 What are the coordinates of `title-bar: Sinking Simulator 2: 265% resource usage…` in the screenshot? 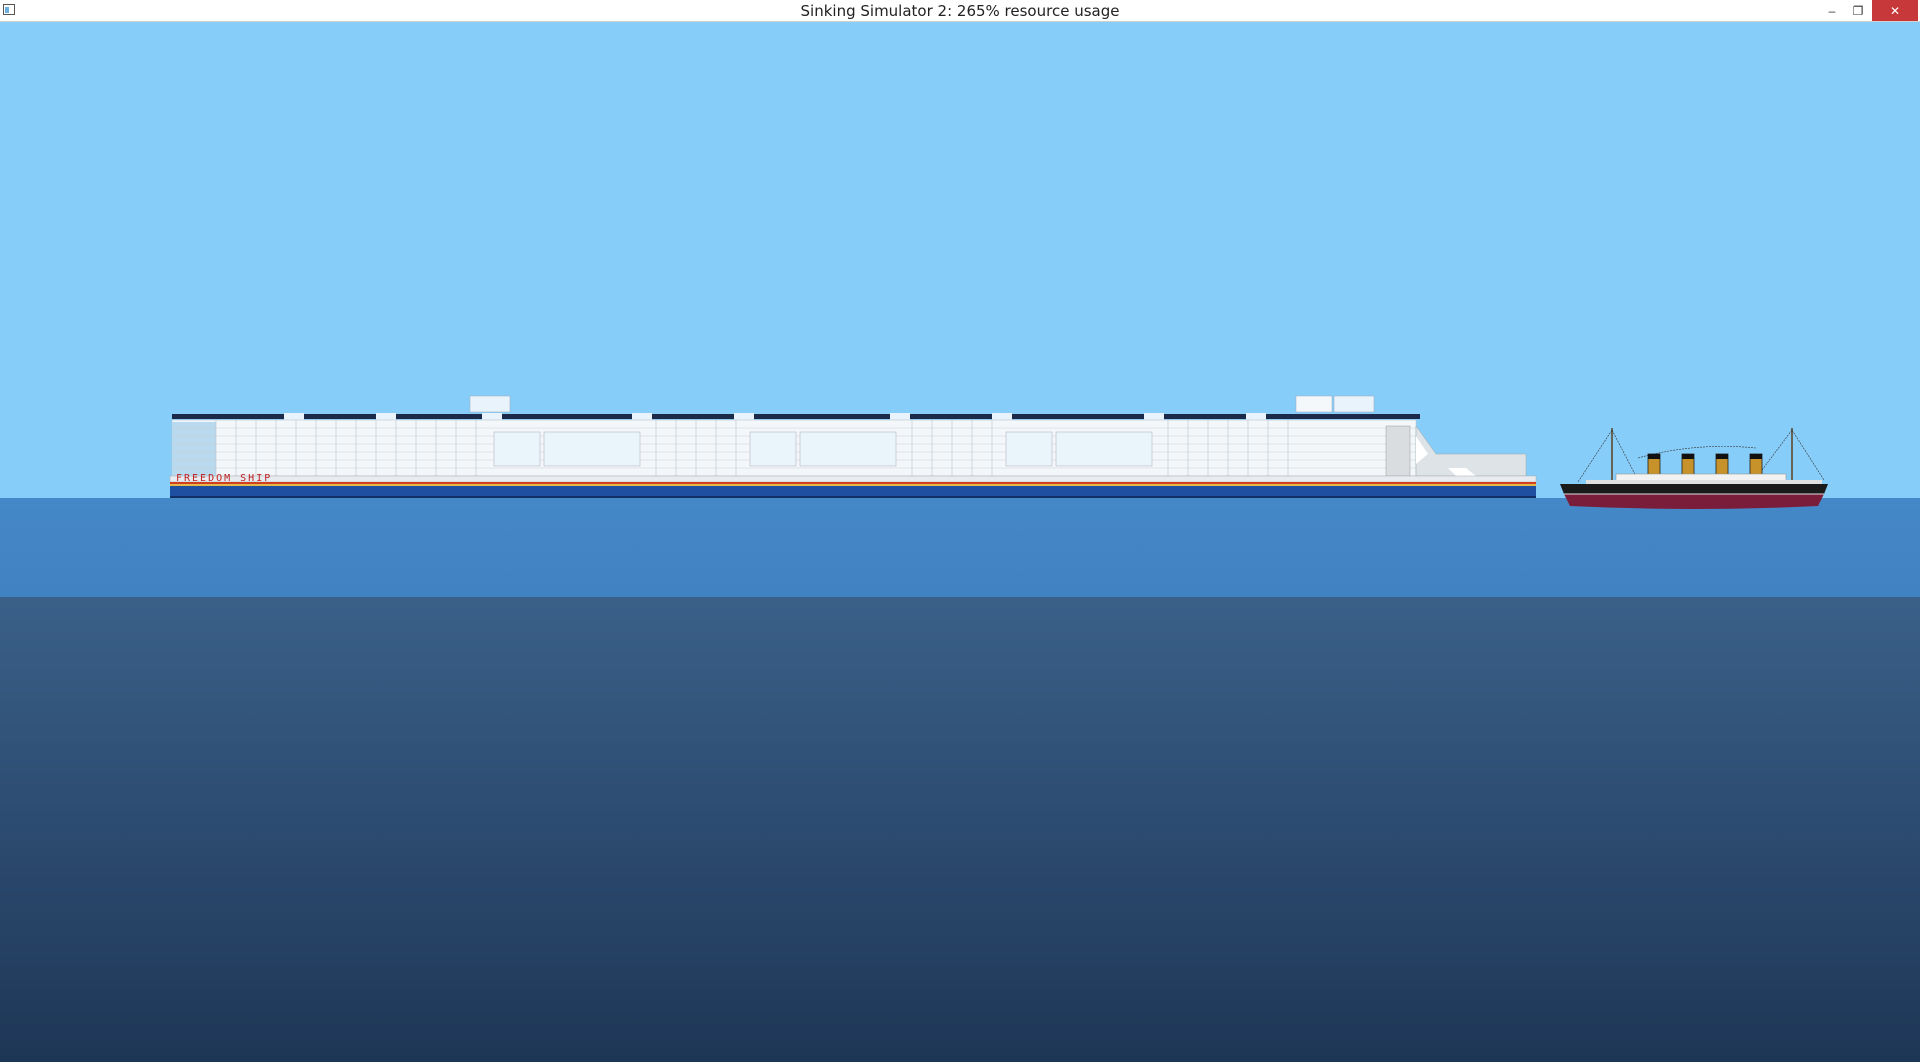 It's located at (960, 11).